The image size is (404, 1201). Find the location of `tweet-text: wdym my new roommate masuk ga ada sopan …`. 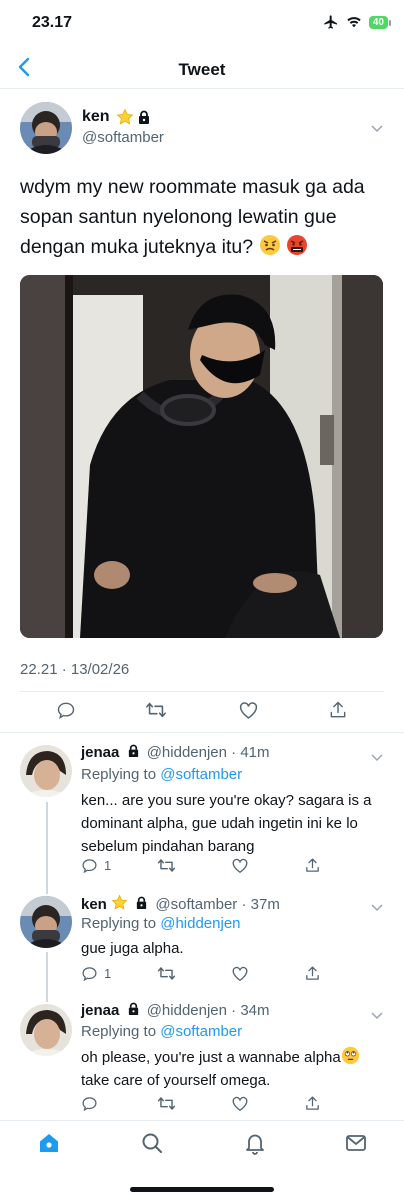

tweet-text: wdym my new roommate masuk ga ada sopan … is located at coordinates (201, 217).